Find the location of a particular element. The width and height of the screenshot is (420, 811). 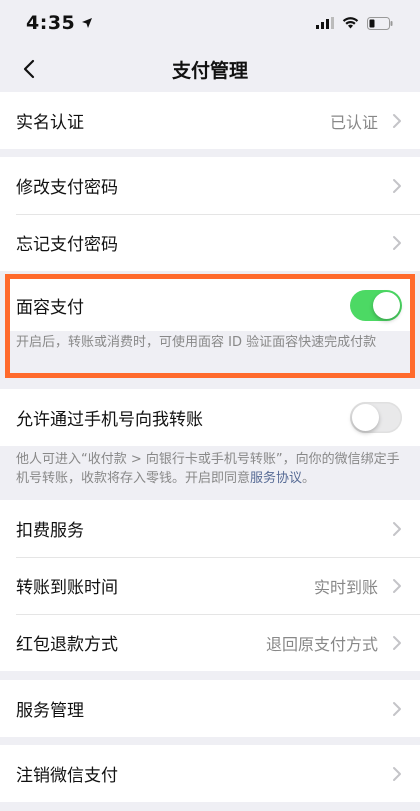

status-bar: 4:35 is located at coordinates (210, 23).